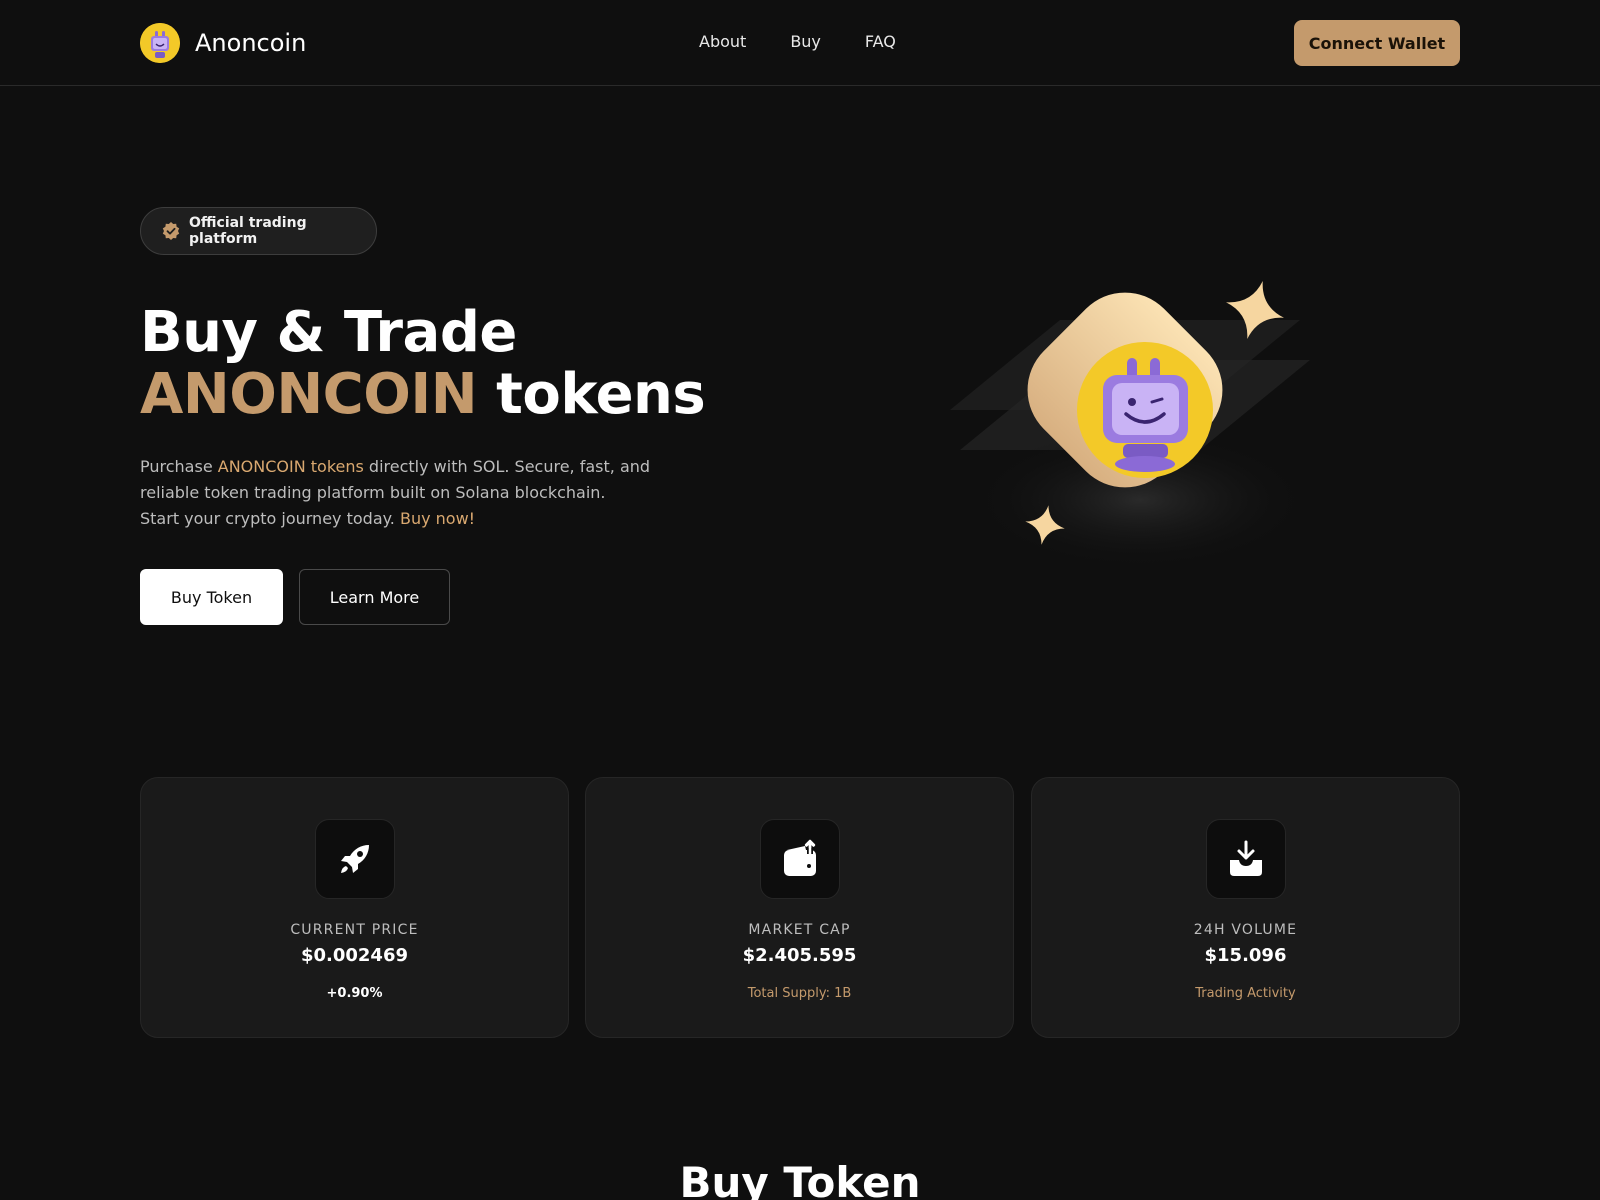 This screenshot has width=1600, height=1200. I want to click on desc-highlight-tokens: ANONCOIN tokens, so click(290, 466).